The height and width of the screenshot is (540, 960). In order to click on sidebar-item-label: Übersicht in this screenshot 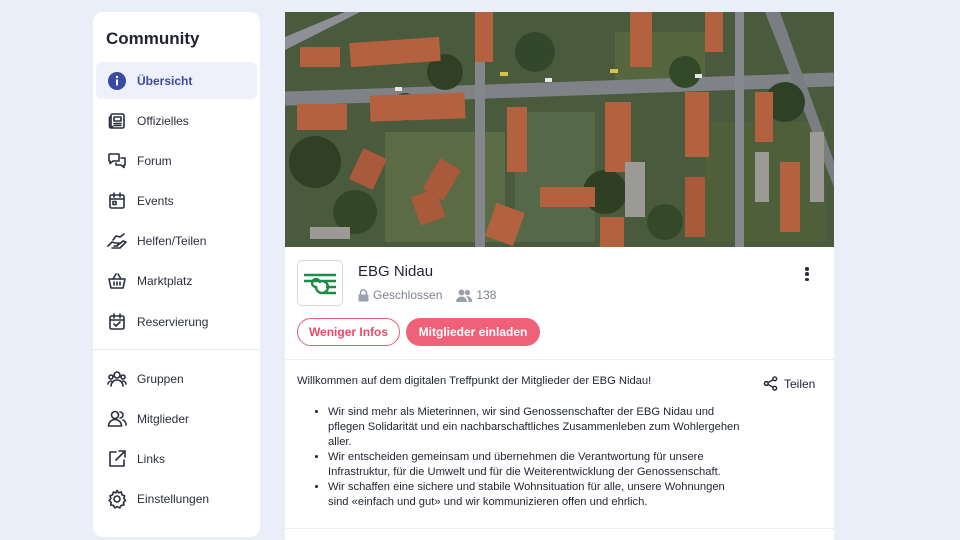, I will do `click(165, 80)`.